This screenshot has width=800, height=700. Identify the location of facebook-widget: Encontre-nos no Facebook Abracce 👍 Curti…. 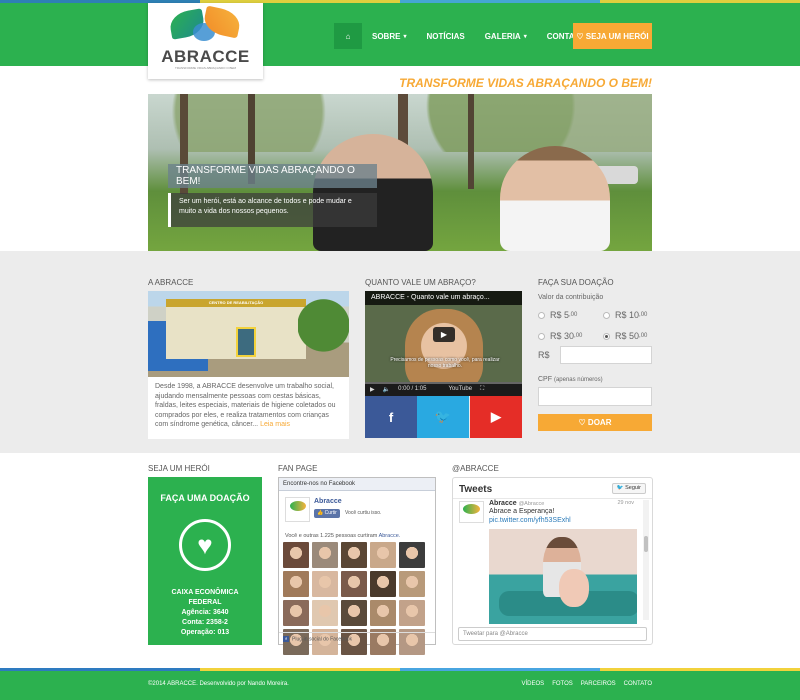
(357, 566).